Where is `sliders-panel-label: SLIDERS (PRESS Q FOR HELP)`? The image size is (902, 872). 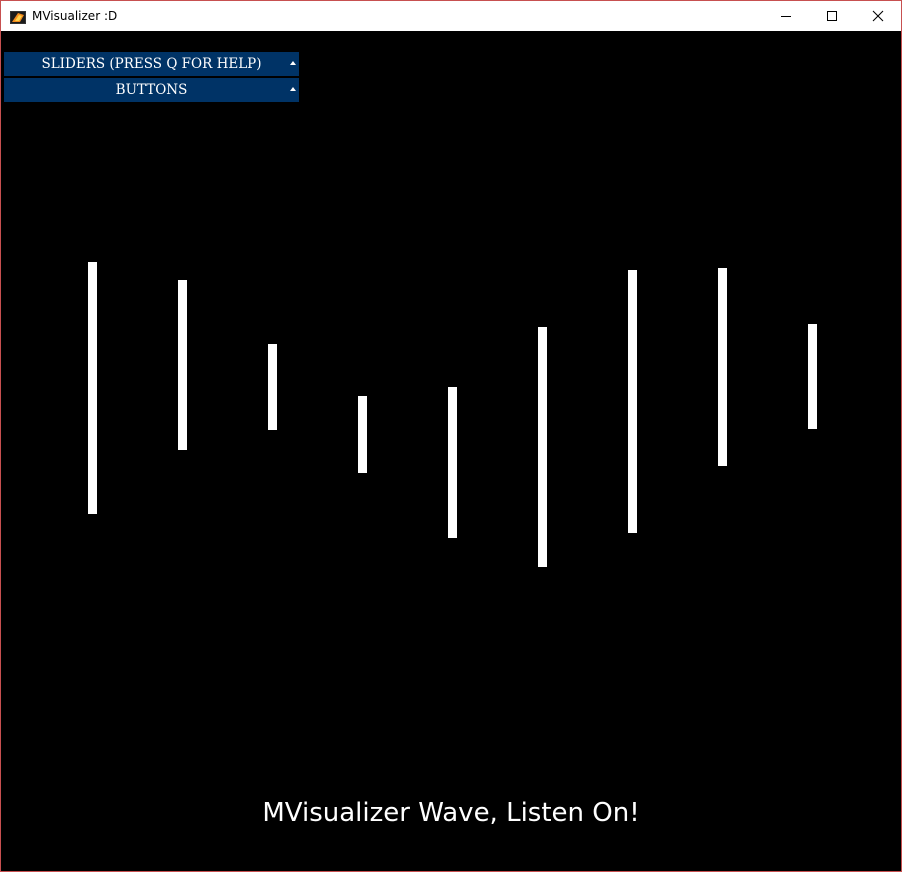 sliders-panel-label: SLIDERS (PRESS Q FOR HELP) is located at coordinates (151, 64).